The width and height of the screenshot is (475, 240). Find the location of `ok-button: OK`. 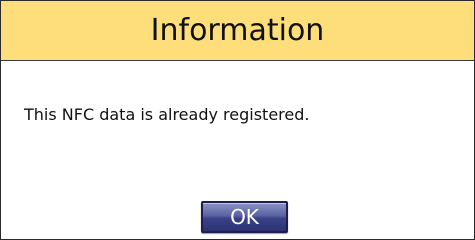

ok-button: OK is located at coordinates (244, 217).